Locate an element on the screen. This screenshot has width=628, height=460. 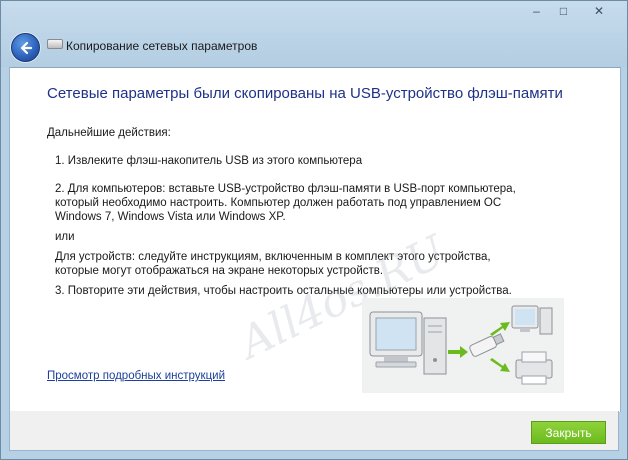
small-monitor-icon is located at coordinates (532, 320).